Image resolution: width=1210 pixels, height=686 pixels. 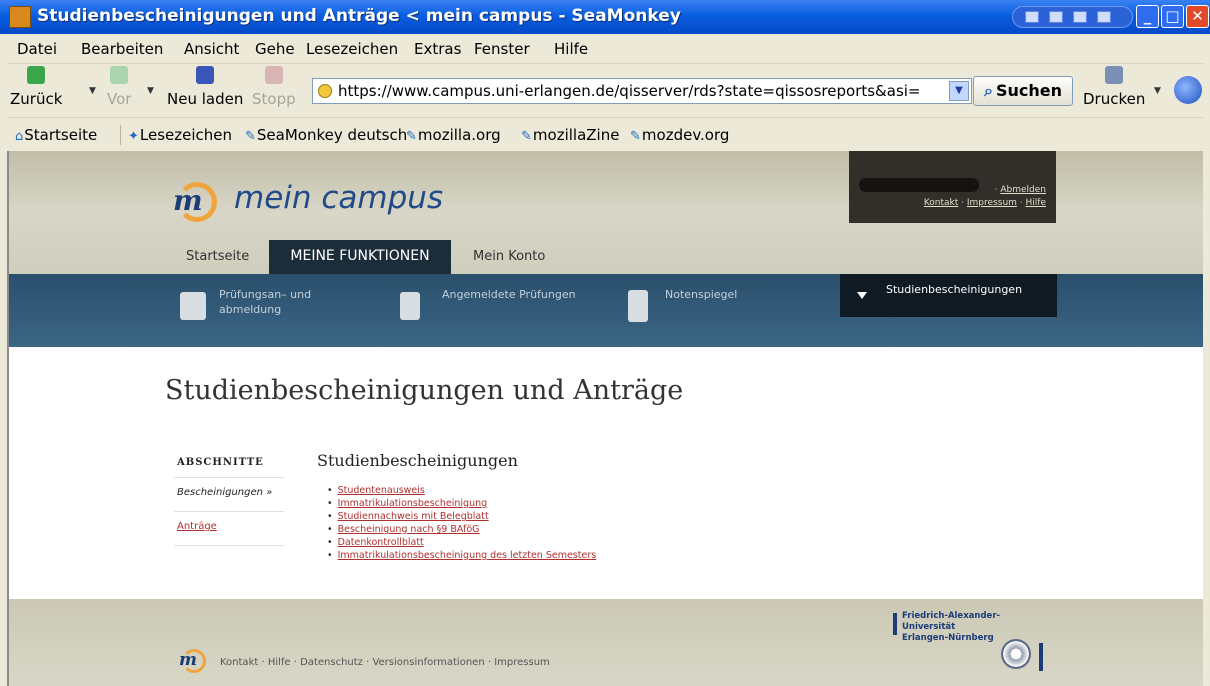 I want to click on footer-link-help: Hilfe, so click(x=279, y=662).